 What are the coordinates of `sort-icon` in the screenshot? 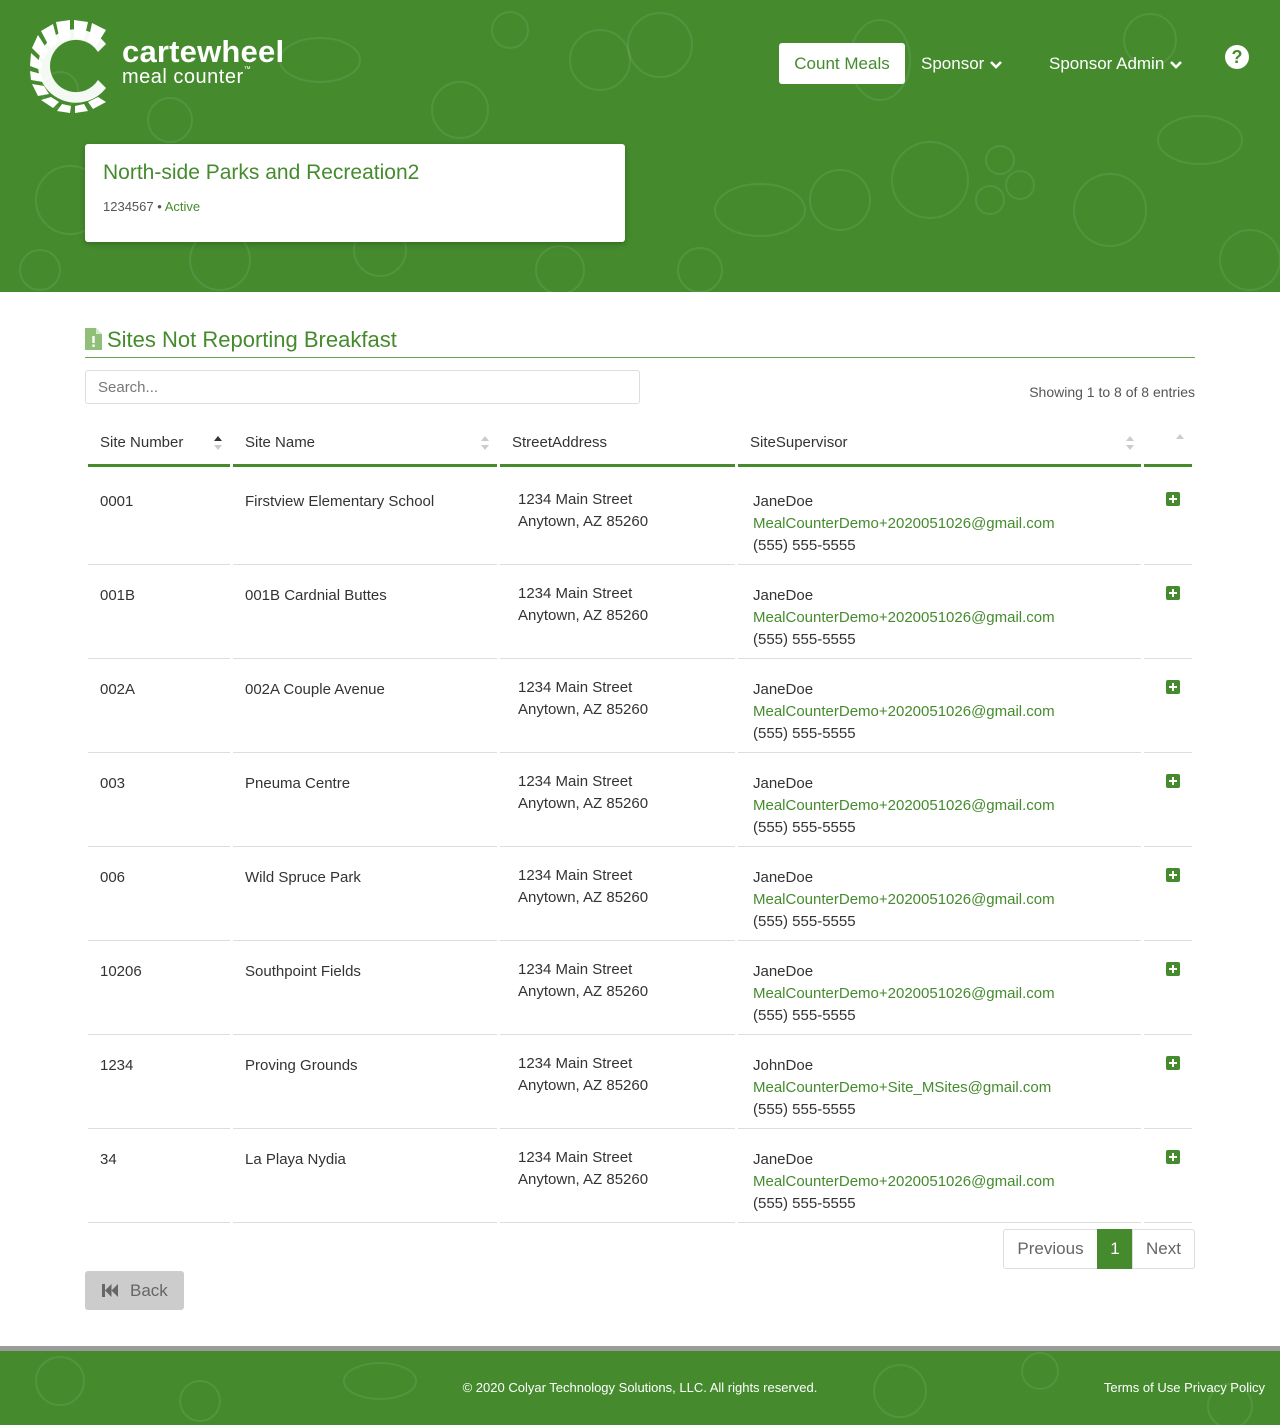 It's located at (485, 443).